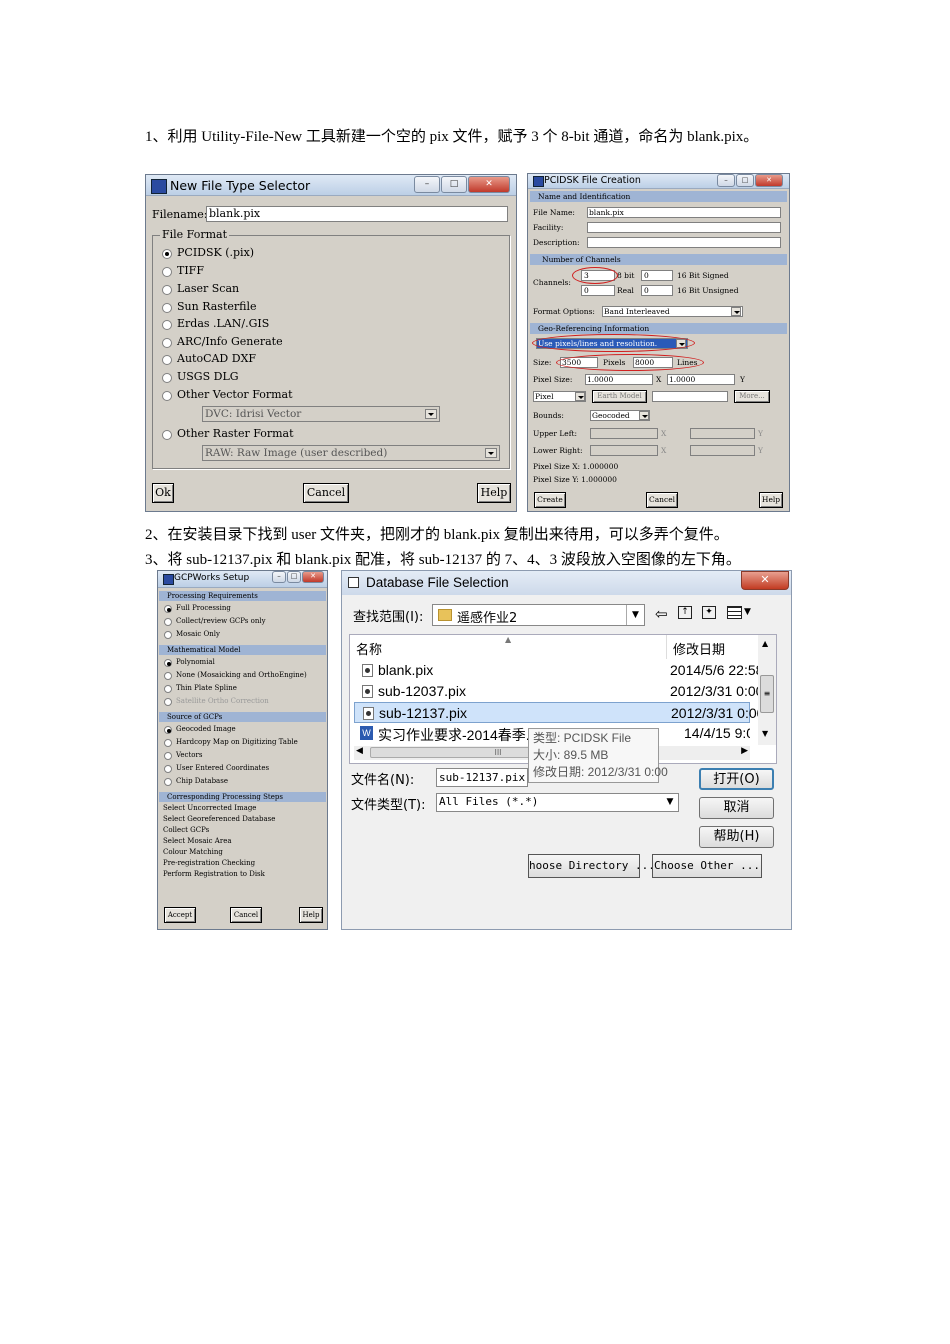  Describe the element at coordinates (699, 648) in the screenshot. I see `column-header-date: 修改日期` at that location.